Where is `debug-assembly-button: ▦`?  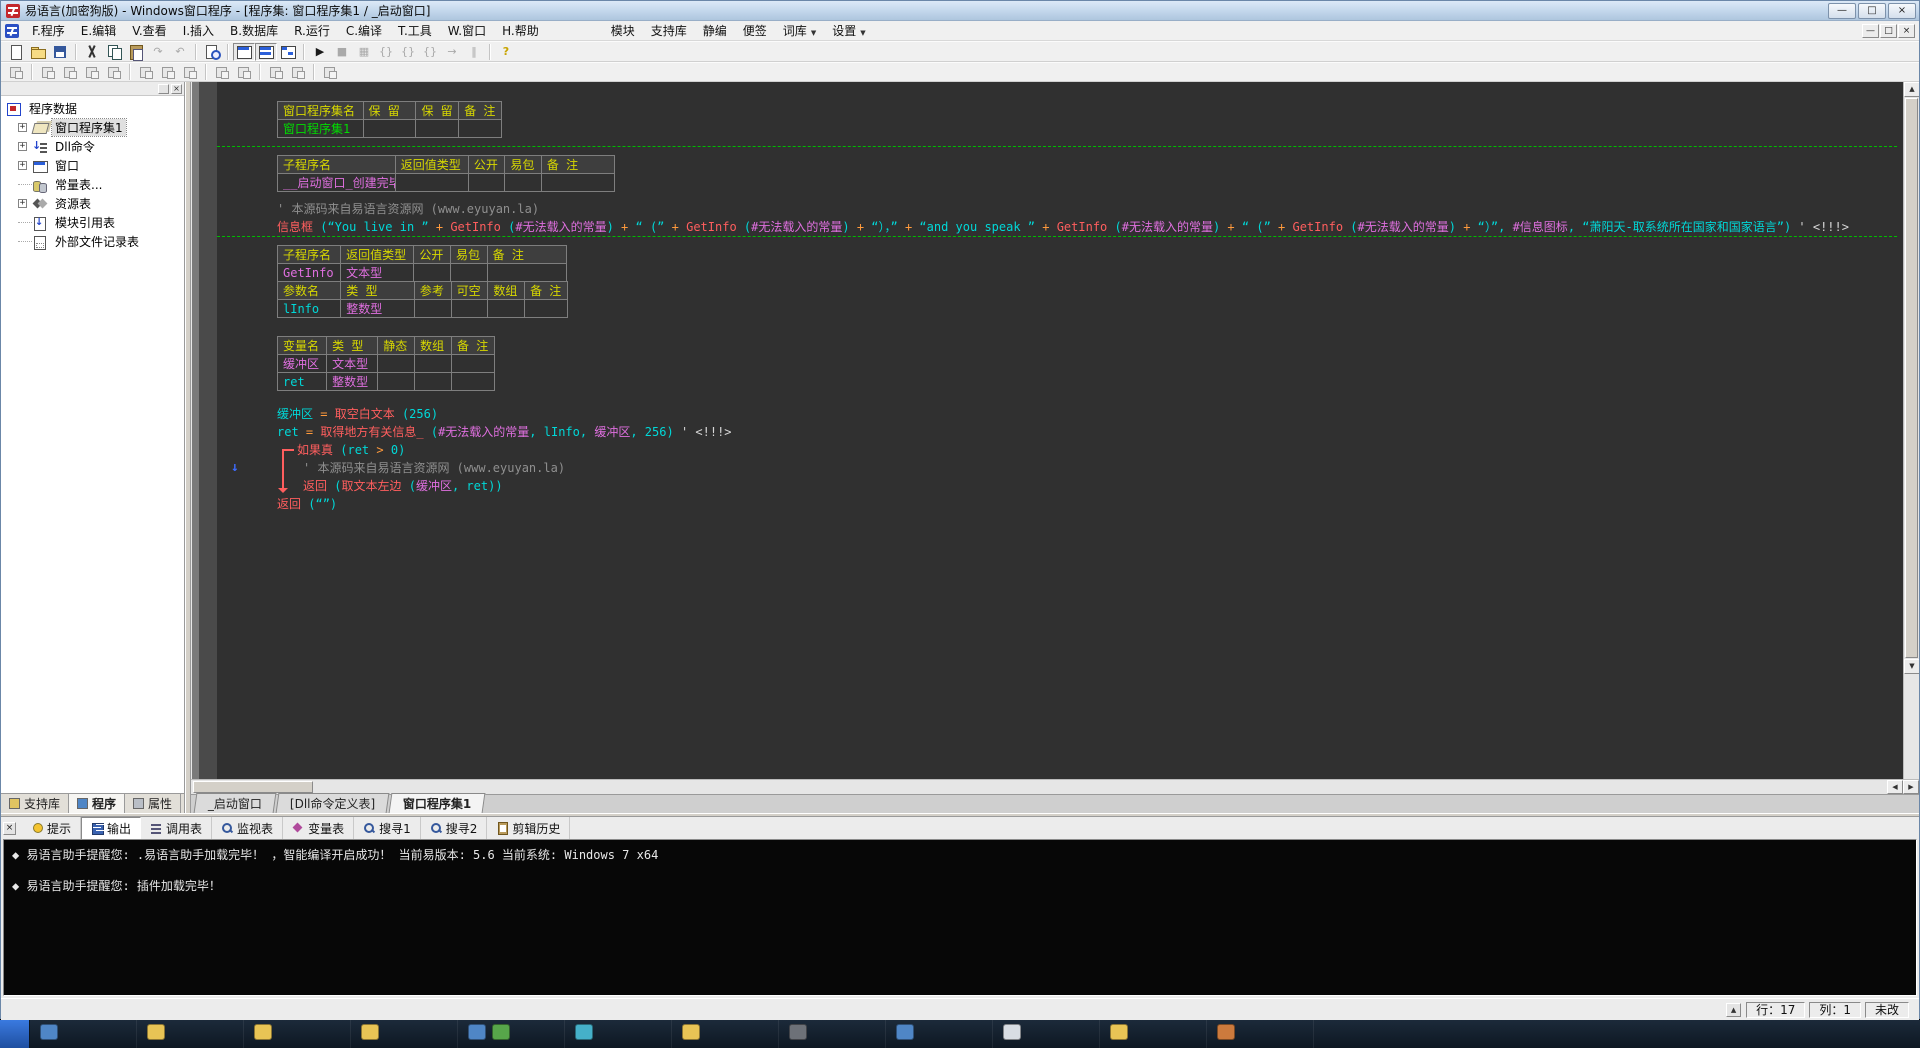 debug-assembly-button: ▦ is located at coordinates (364, 52).